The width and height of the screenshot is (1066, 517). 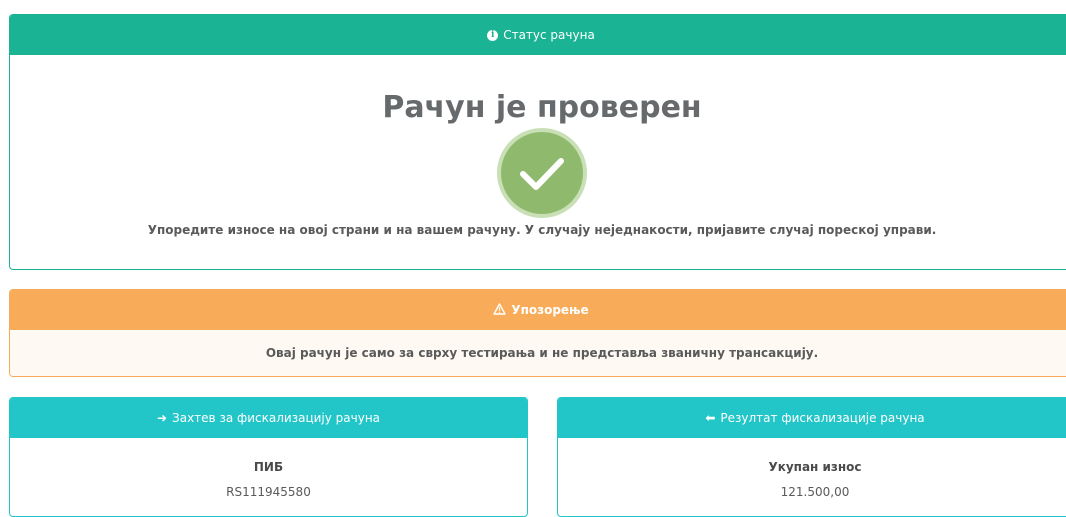 I want to click on status-header-label: Статус рачуна, so click(x=549, y=35).